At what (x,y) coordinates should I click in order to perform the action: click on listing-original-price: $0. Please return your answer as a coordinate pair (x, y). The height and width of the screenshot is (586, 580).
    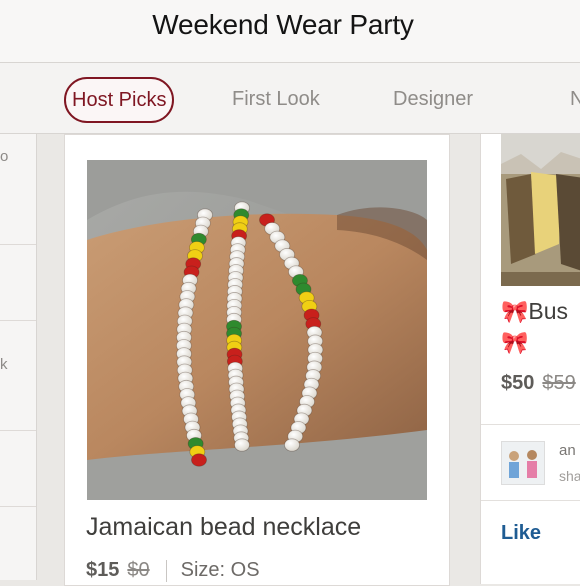
    Looking at the image, I should click on (138, 570).